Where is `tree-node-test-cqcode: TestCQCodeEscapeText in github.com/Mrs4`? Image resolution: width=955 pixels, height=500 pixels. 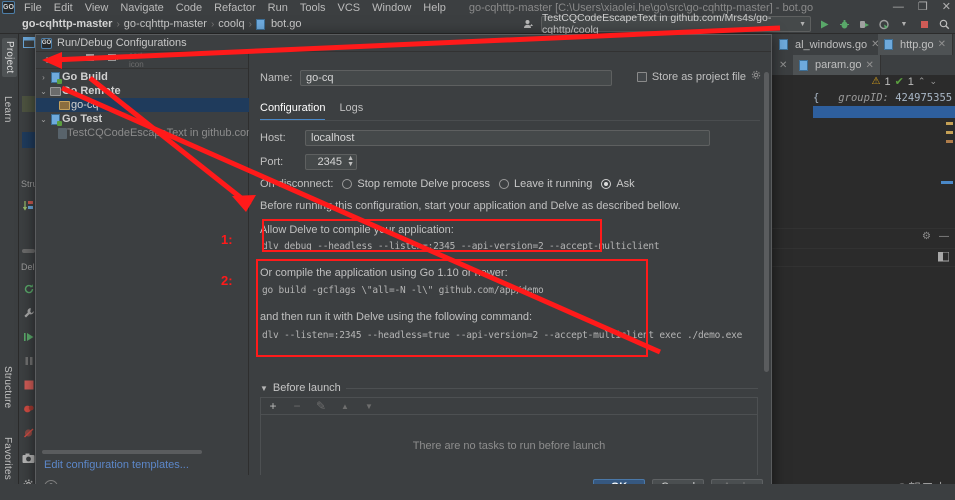
tree-node-test-cqcode: TestCQCodeEscapeText in github.com/Mrs4 is located at coordinates (142, 133).